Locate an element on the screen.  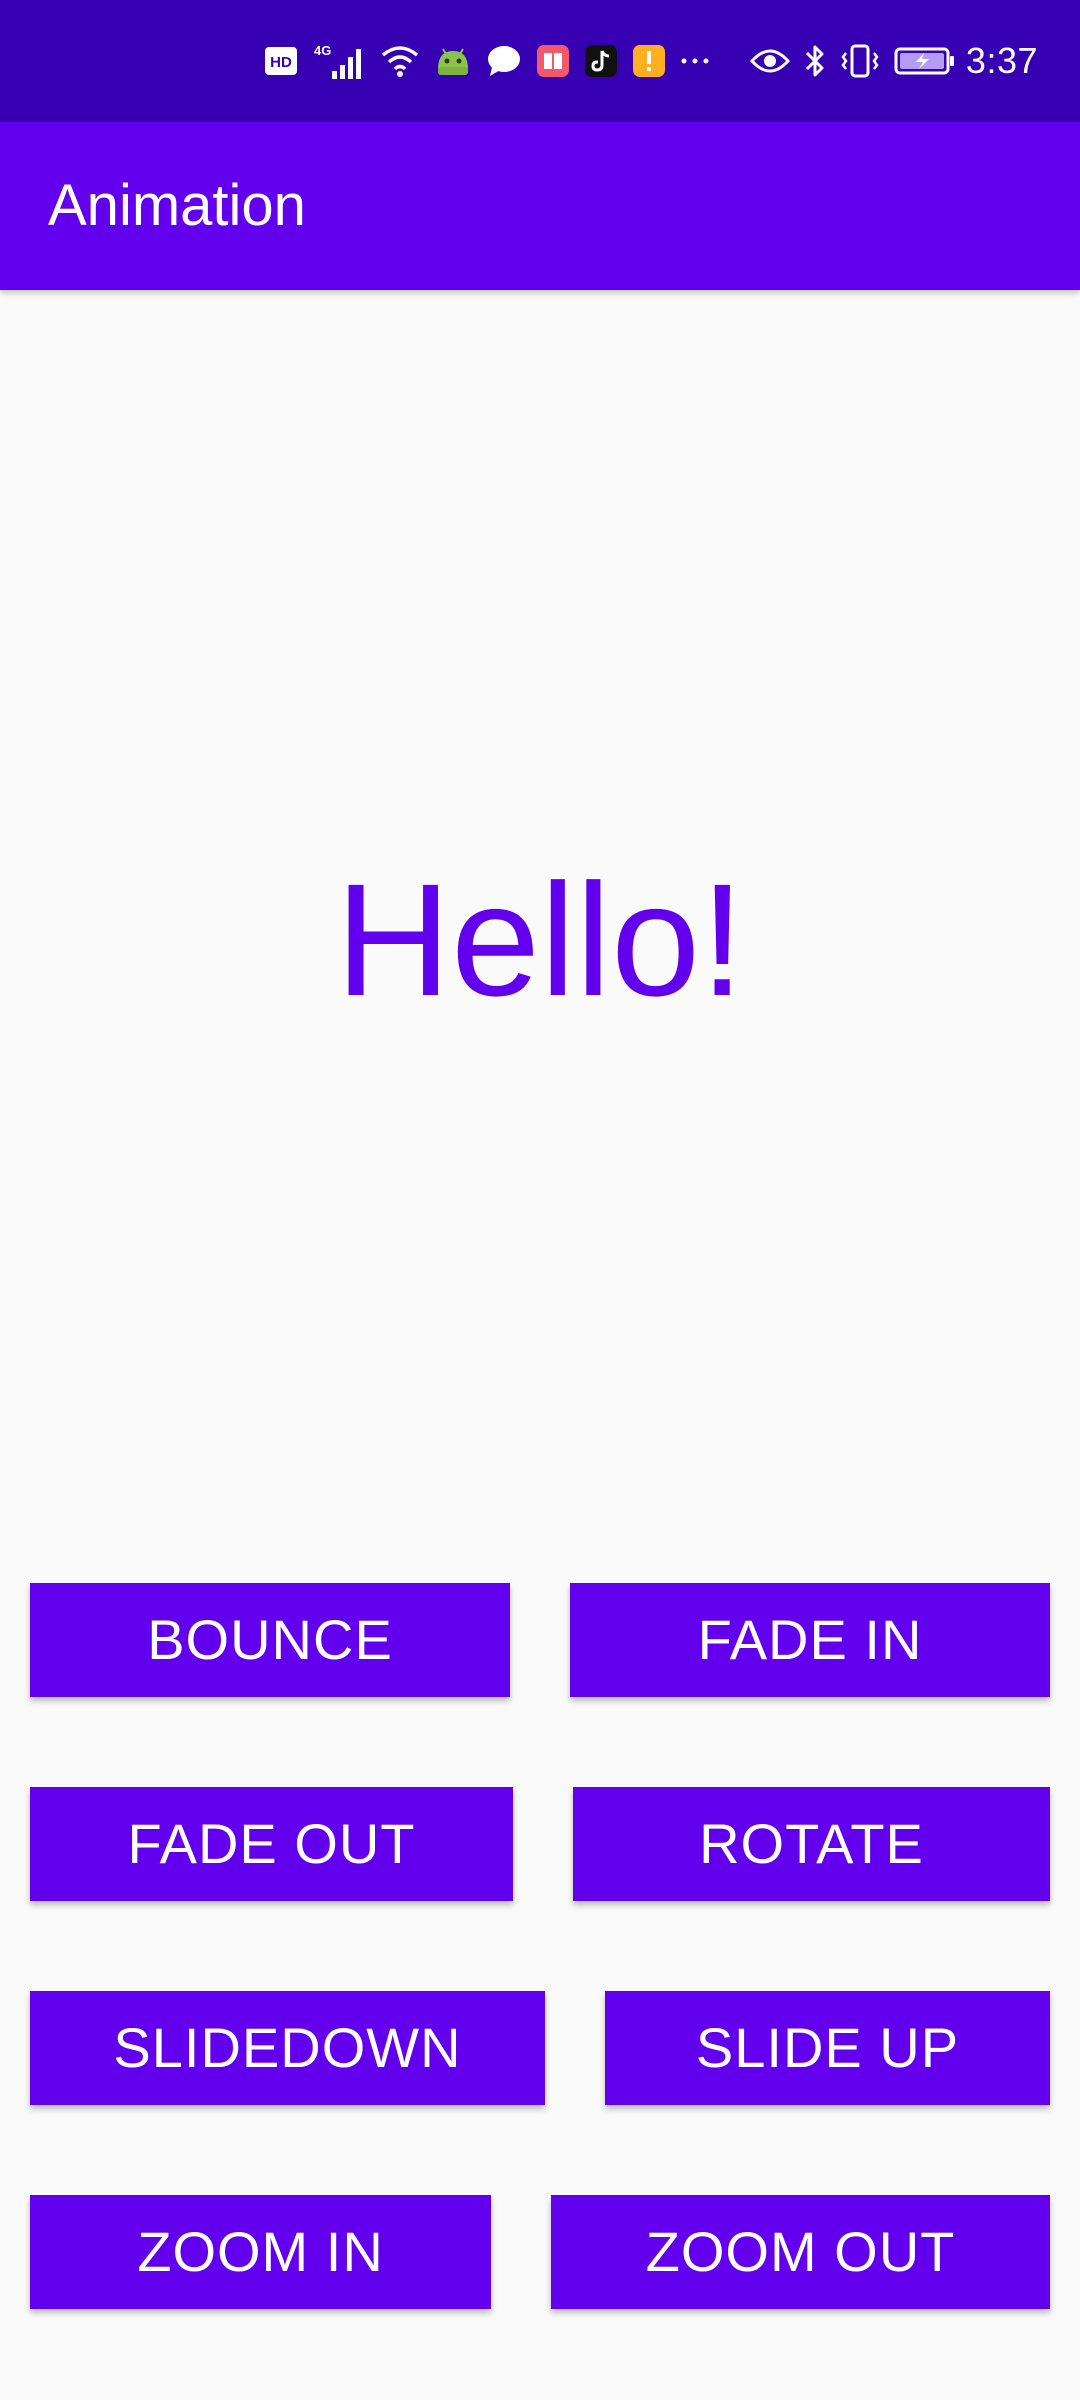
fade-out-button: FADE OUT is located at coordinates (271, 1844).